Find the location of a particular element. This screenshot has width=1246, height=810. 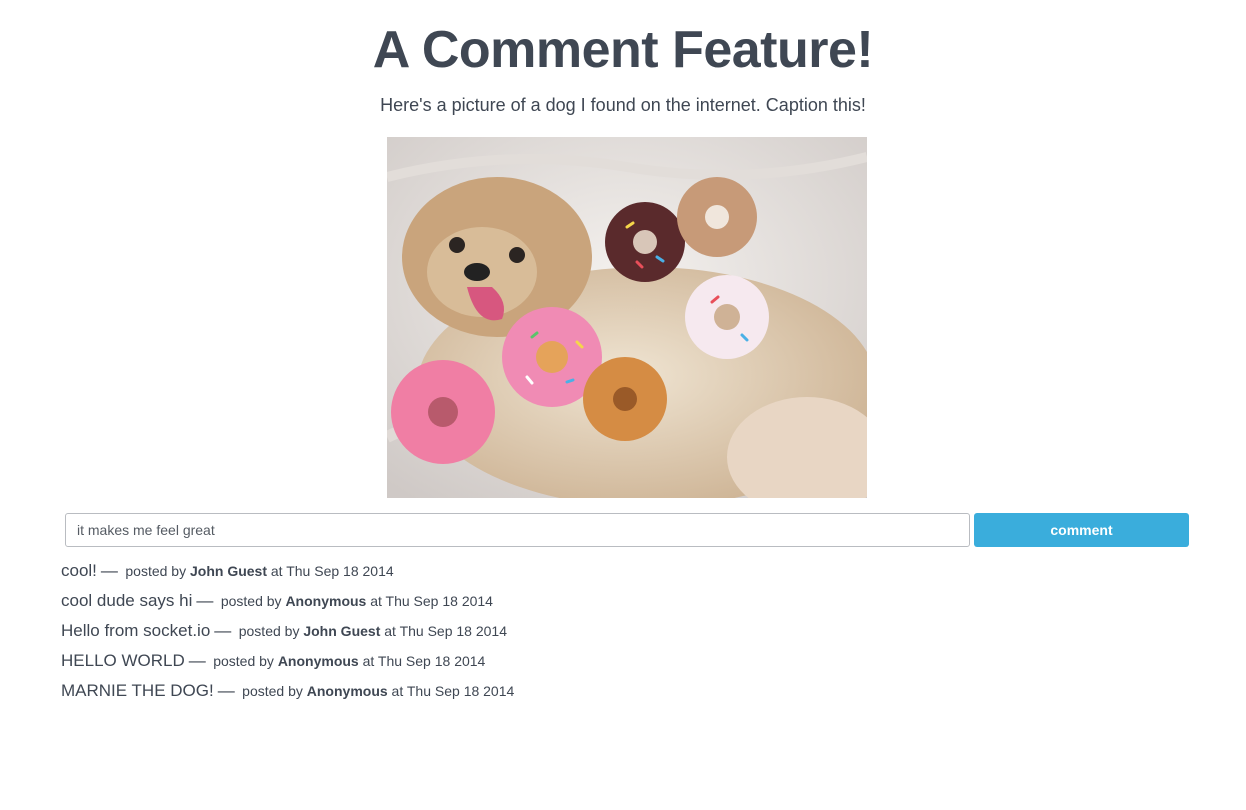

page-title: A Comment Feature! is located at coordinates (623, 50).